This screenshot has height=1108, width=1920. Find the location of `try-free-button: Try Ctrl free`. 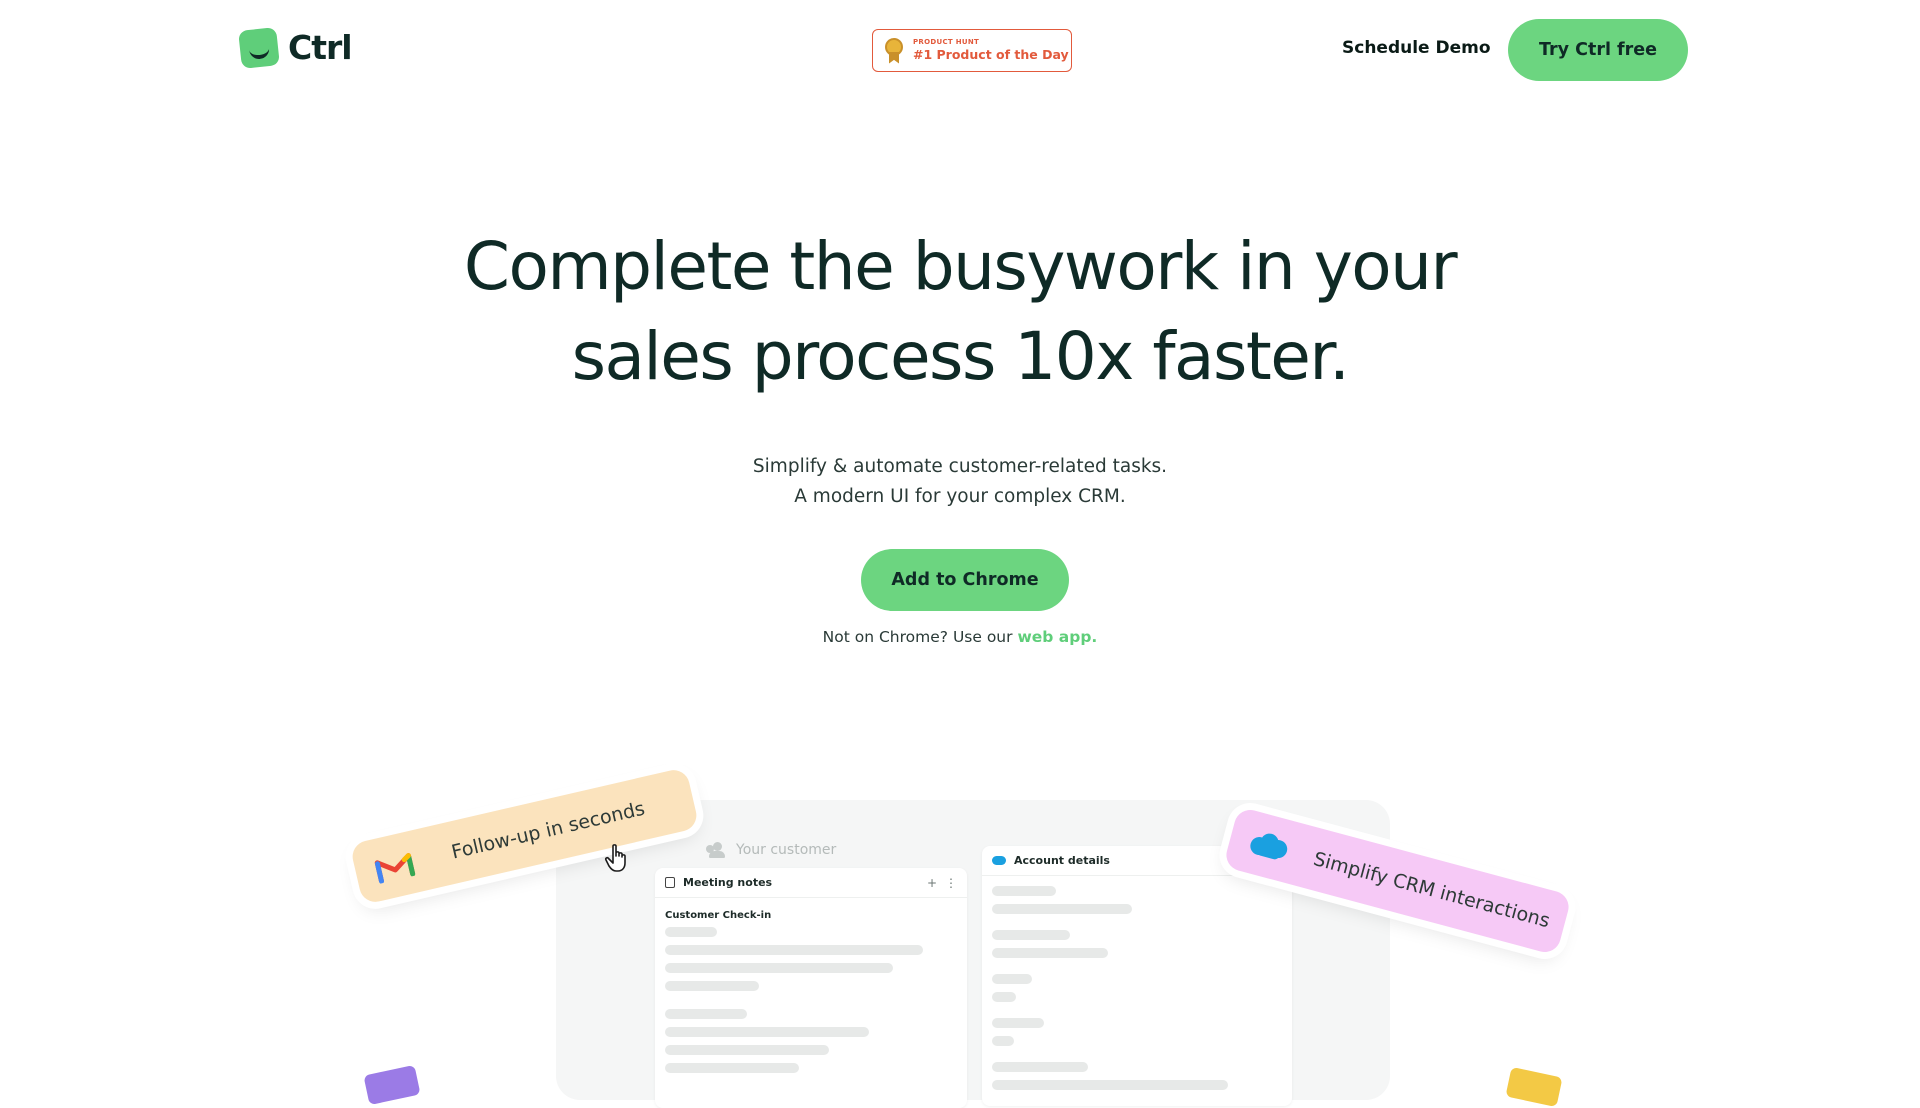

try-free-button: Try Ctrl free is located at coordinates (1598, 50).